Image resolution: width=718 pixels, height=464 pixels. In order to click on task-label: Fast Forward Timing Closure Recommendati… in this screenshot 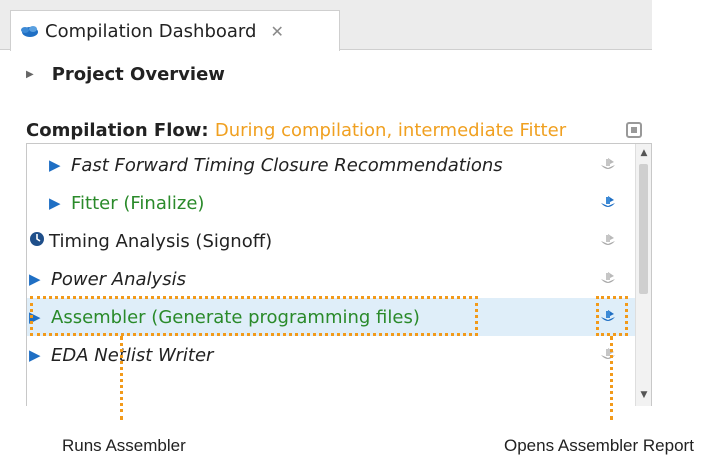, I will do `click(287, 165)`.